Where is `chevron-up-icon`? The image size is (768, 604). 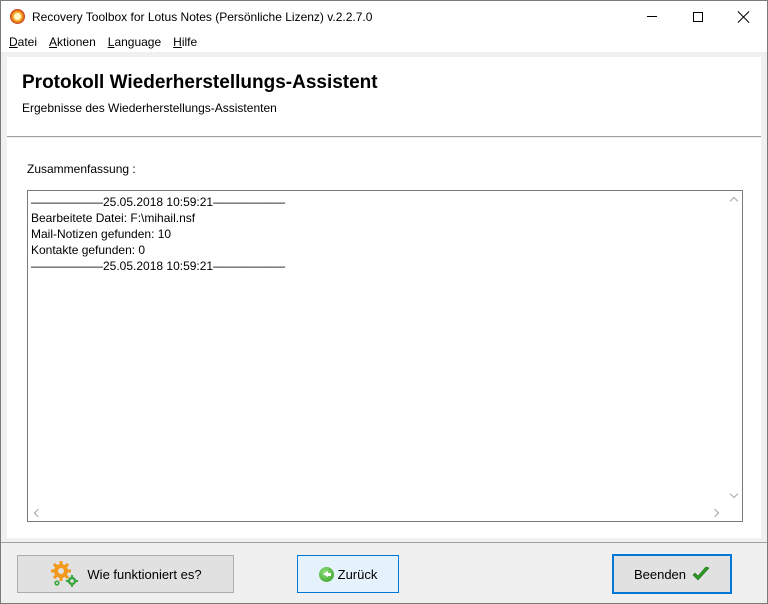 chevron-up-icon is located at coordinates (733, 201).